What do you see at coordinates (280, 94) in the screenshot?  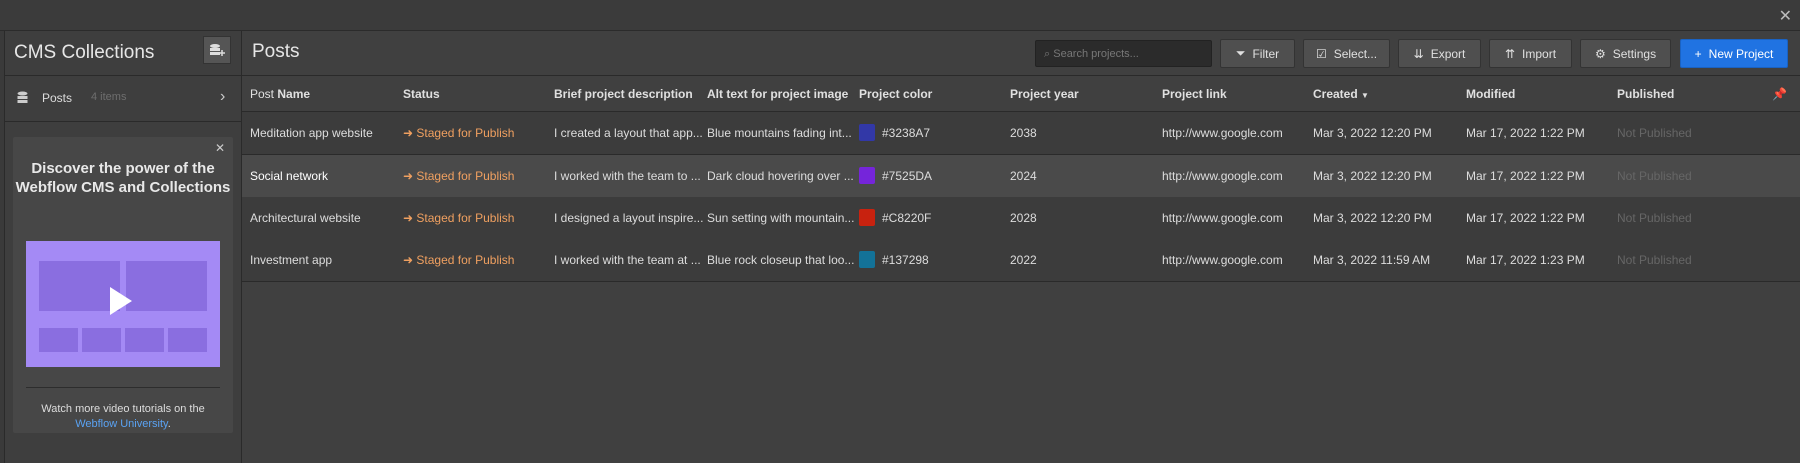 I see `column-post-name: Post Name` at bounding box center [280, 94].